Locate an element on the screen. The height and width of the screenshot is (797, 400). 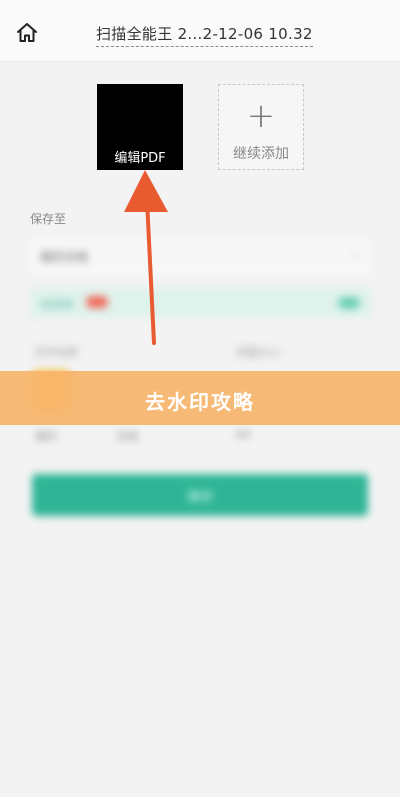
header: 扫描全能王 2...2-12-06 10.32 is located at coordinates (200, 31).